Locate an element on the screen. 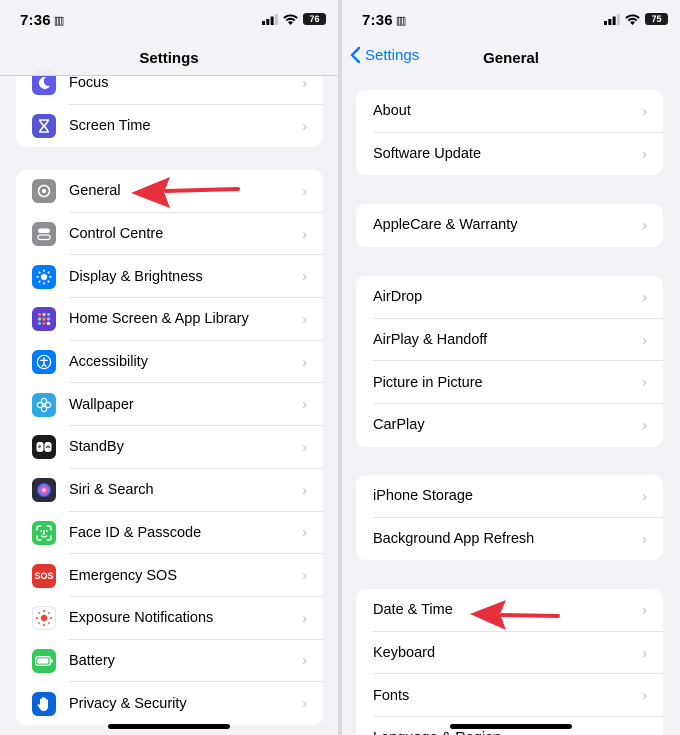 Image resolution: width=680 pixels, height=735 pixels. exposure-icon is located at coordinates (44, 618).